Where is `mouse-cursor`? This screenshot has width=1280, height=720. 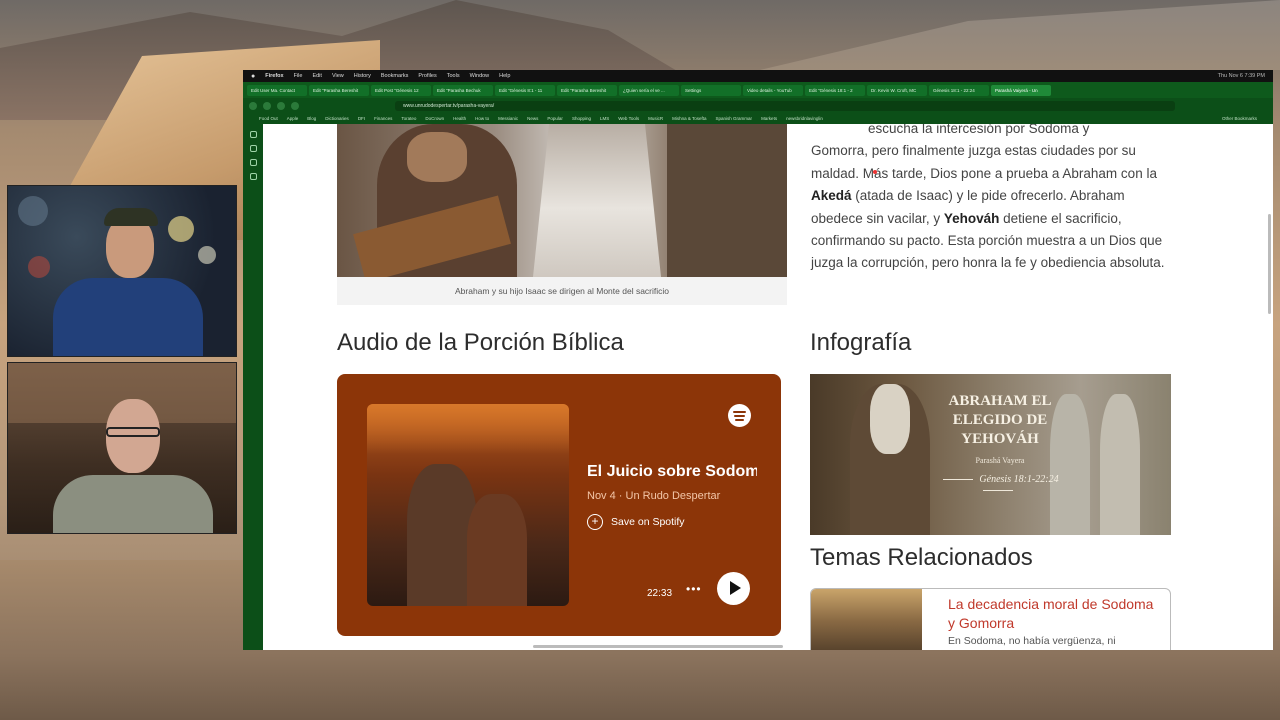 mouse-cursor is located at coordinates (875, 172).